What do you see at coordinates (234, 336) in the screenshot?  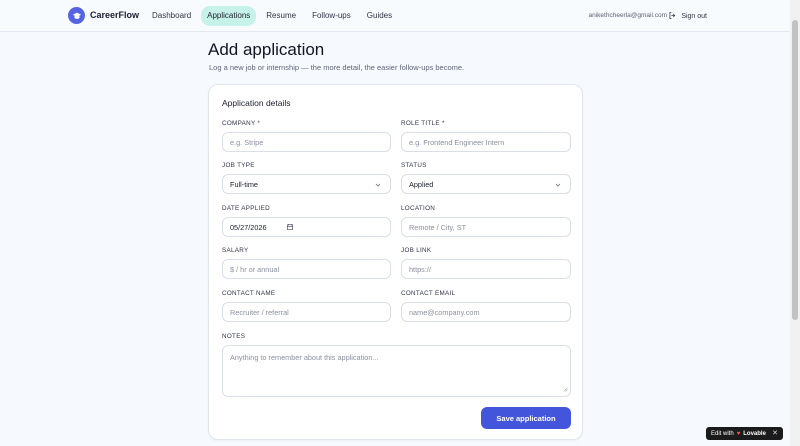 I see `notes-label: NOTES` at bounding box center [234, 336].